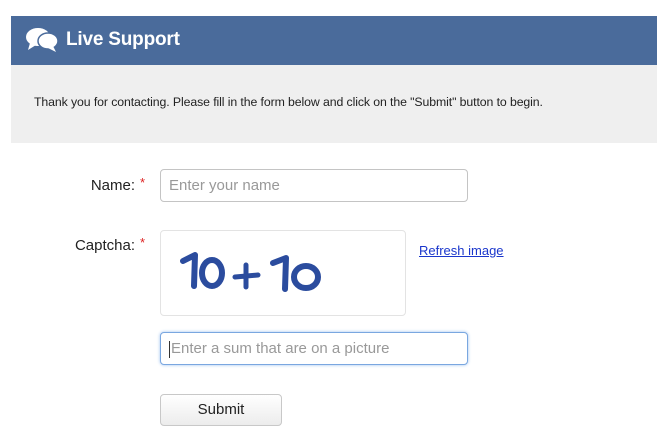 The height and width of the screenshot is (426, 657). What do you see at coordinates (221, 410) in the screenshot?
I see `submit-button: Submit` at bounding box center [221, 410].